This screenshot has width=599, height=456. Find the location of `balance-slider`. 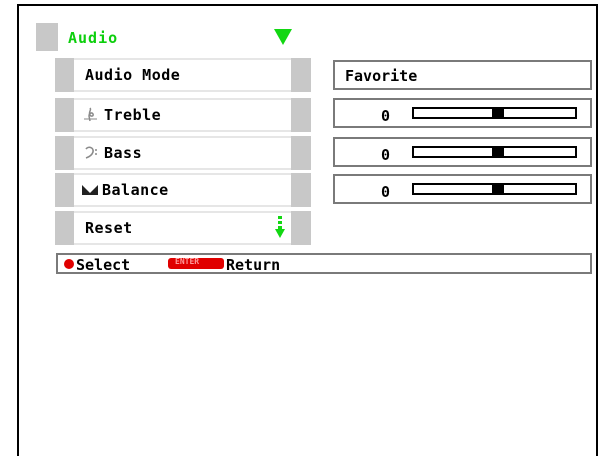

balance-slider is located at coordinates (494, 189).